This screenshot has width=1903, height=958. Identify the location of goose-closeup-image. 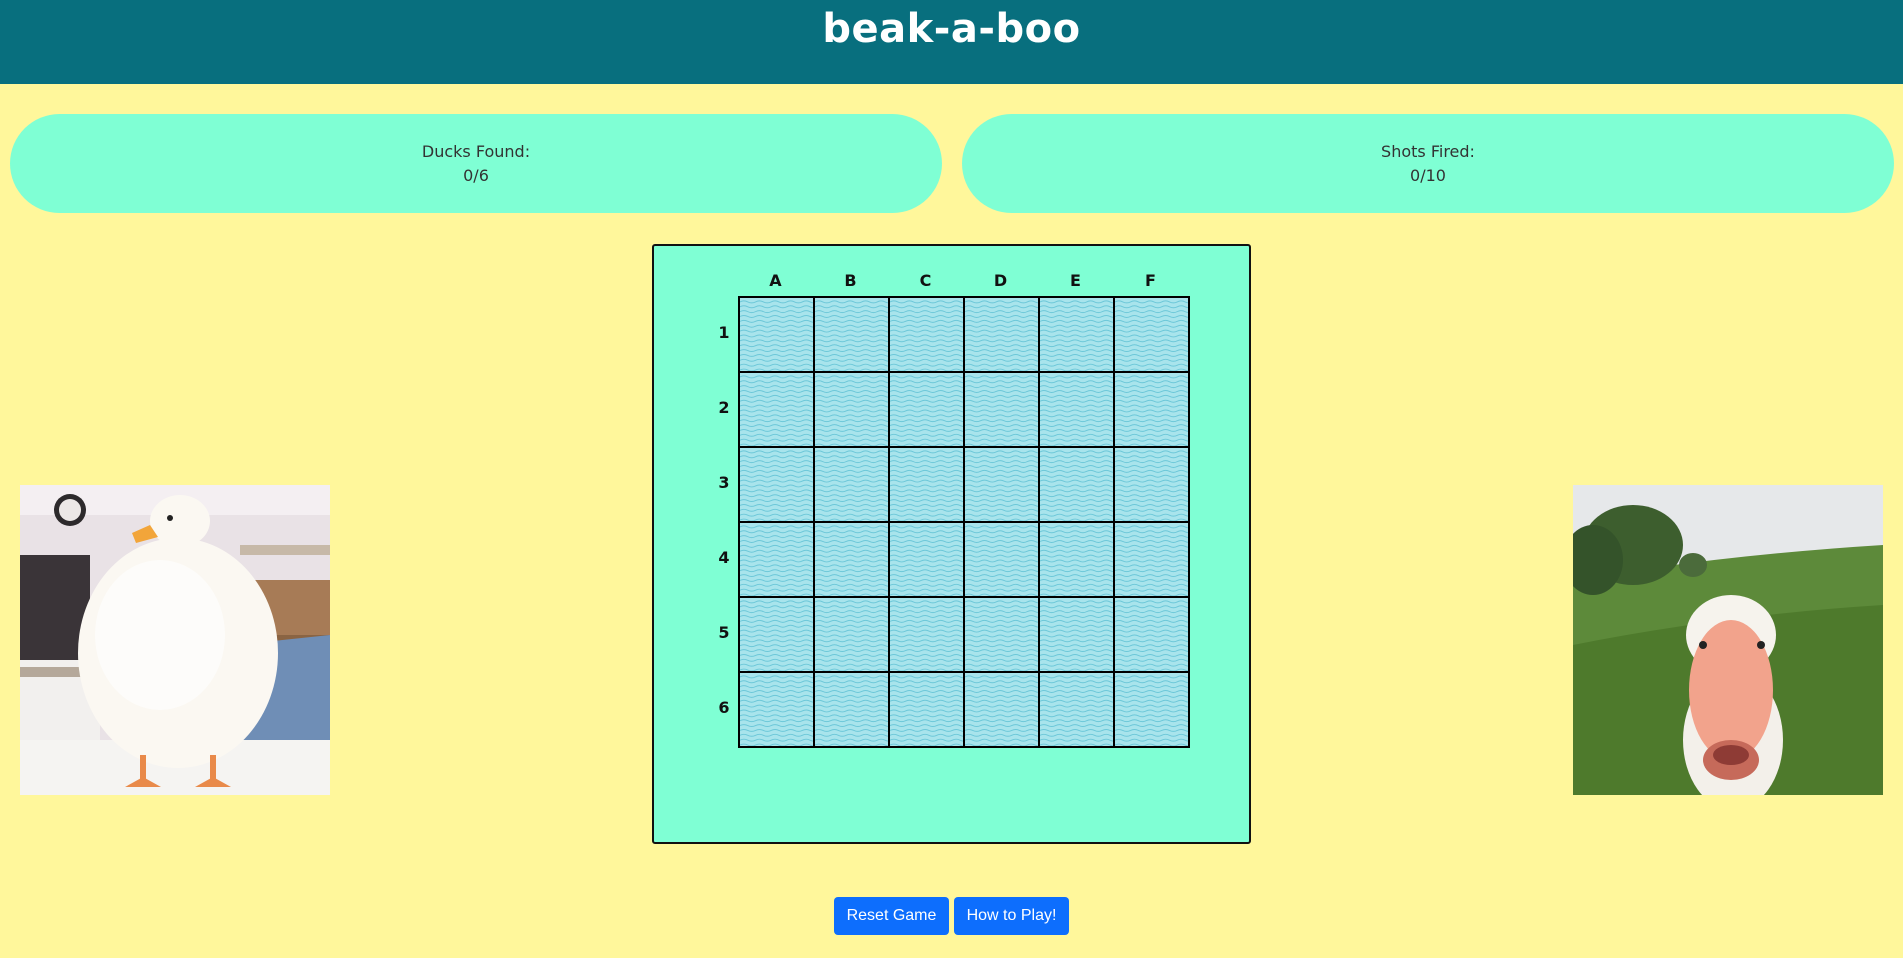
(1728, 640).